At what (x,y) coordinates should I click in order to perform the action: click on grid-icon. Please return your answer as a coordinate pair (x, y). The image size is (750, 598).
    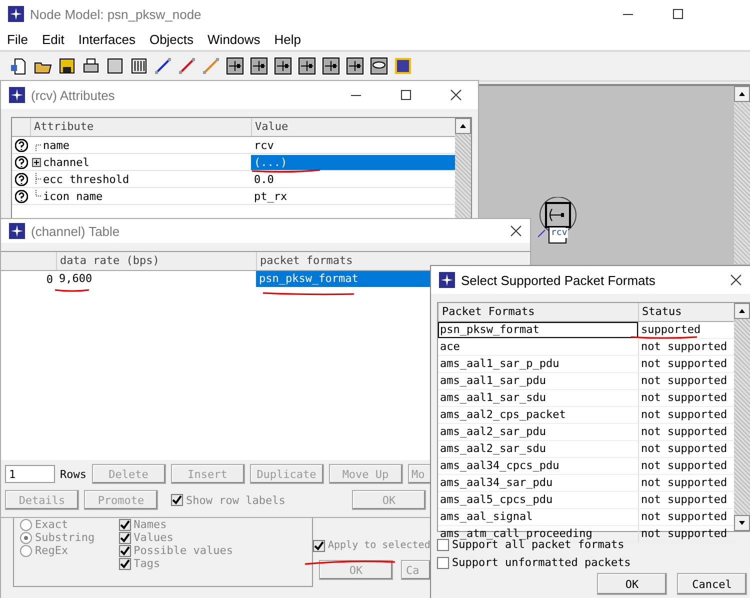
    Looking at the image, I should click on (139, 66).